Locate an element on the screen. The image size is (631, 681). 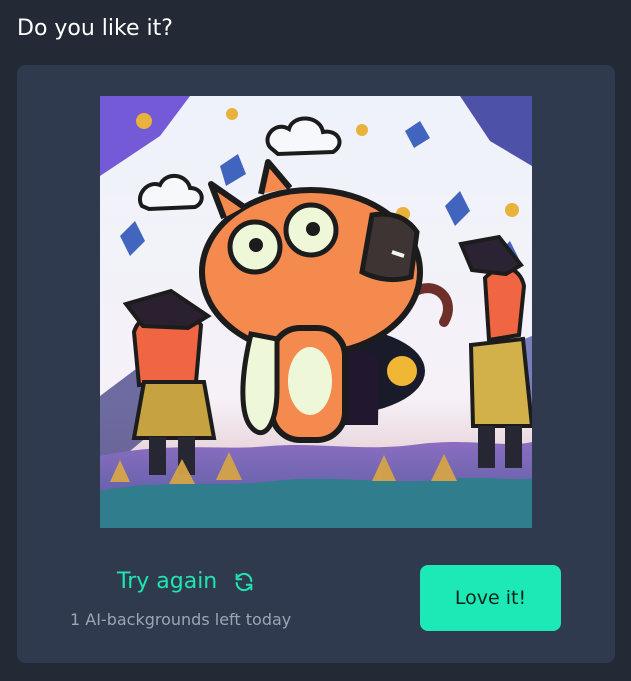
refresh-icon is located at coordinates (244, 582).